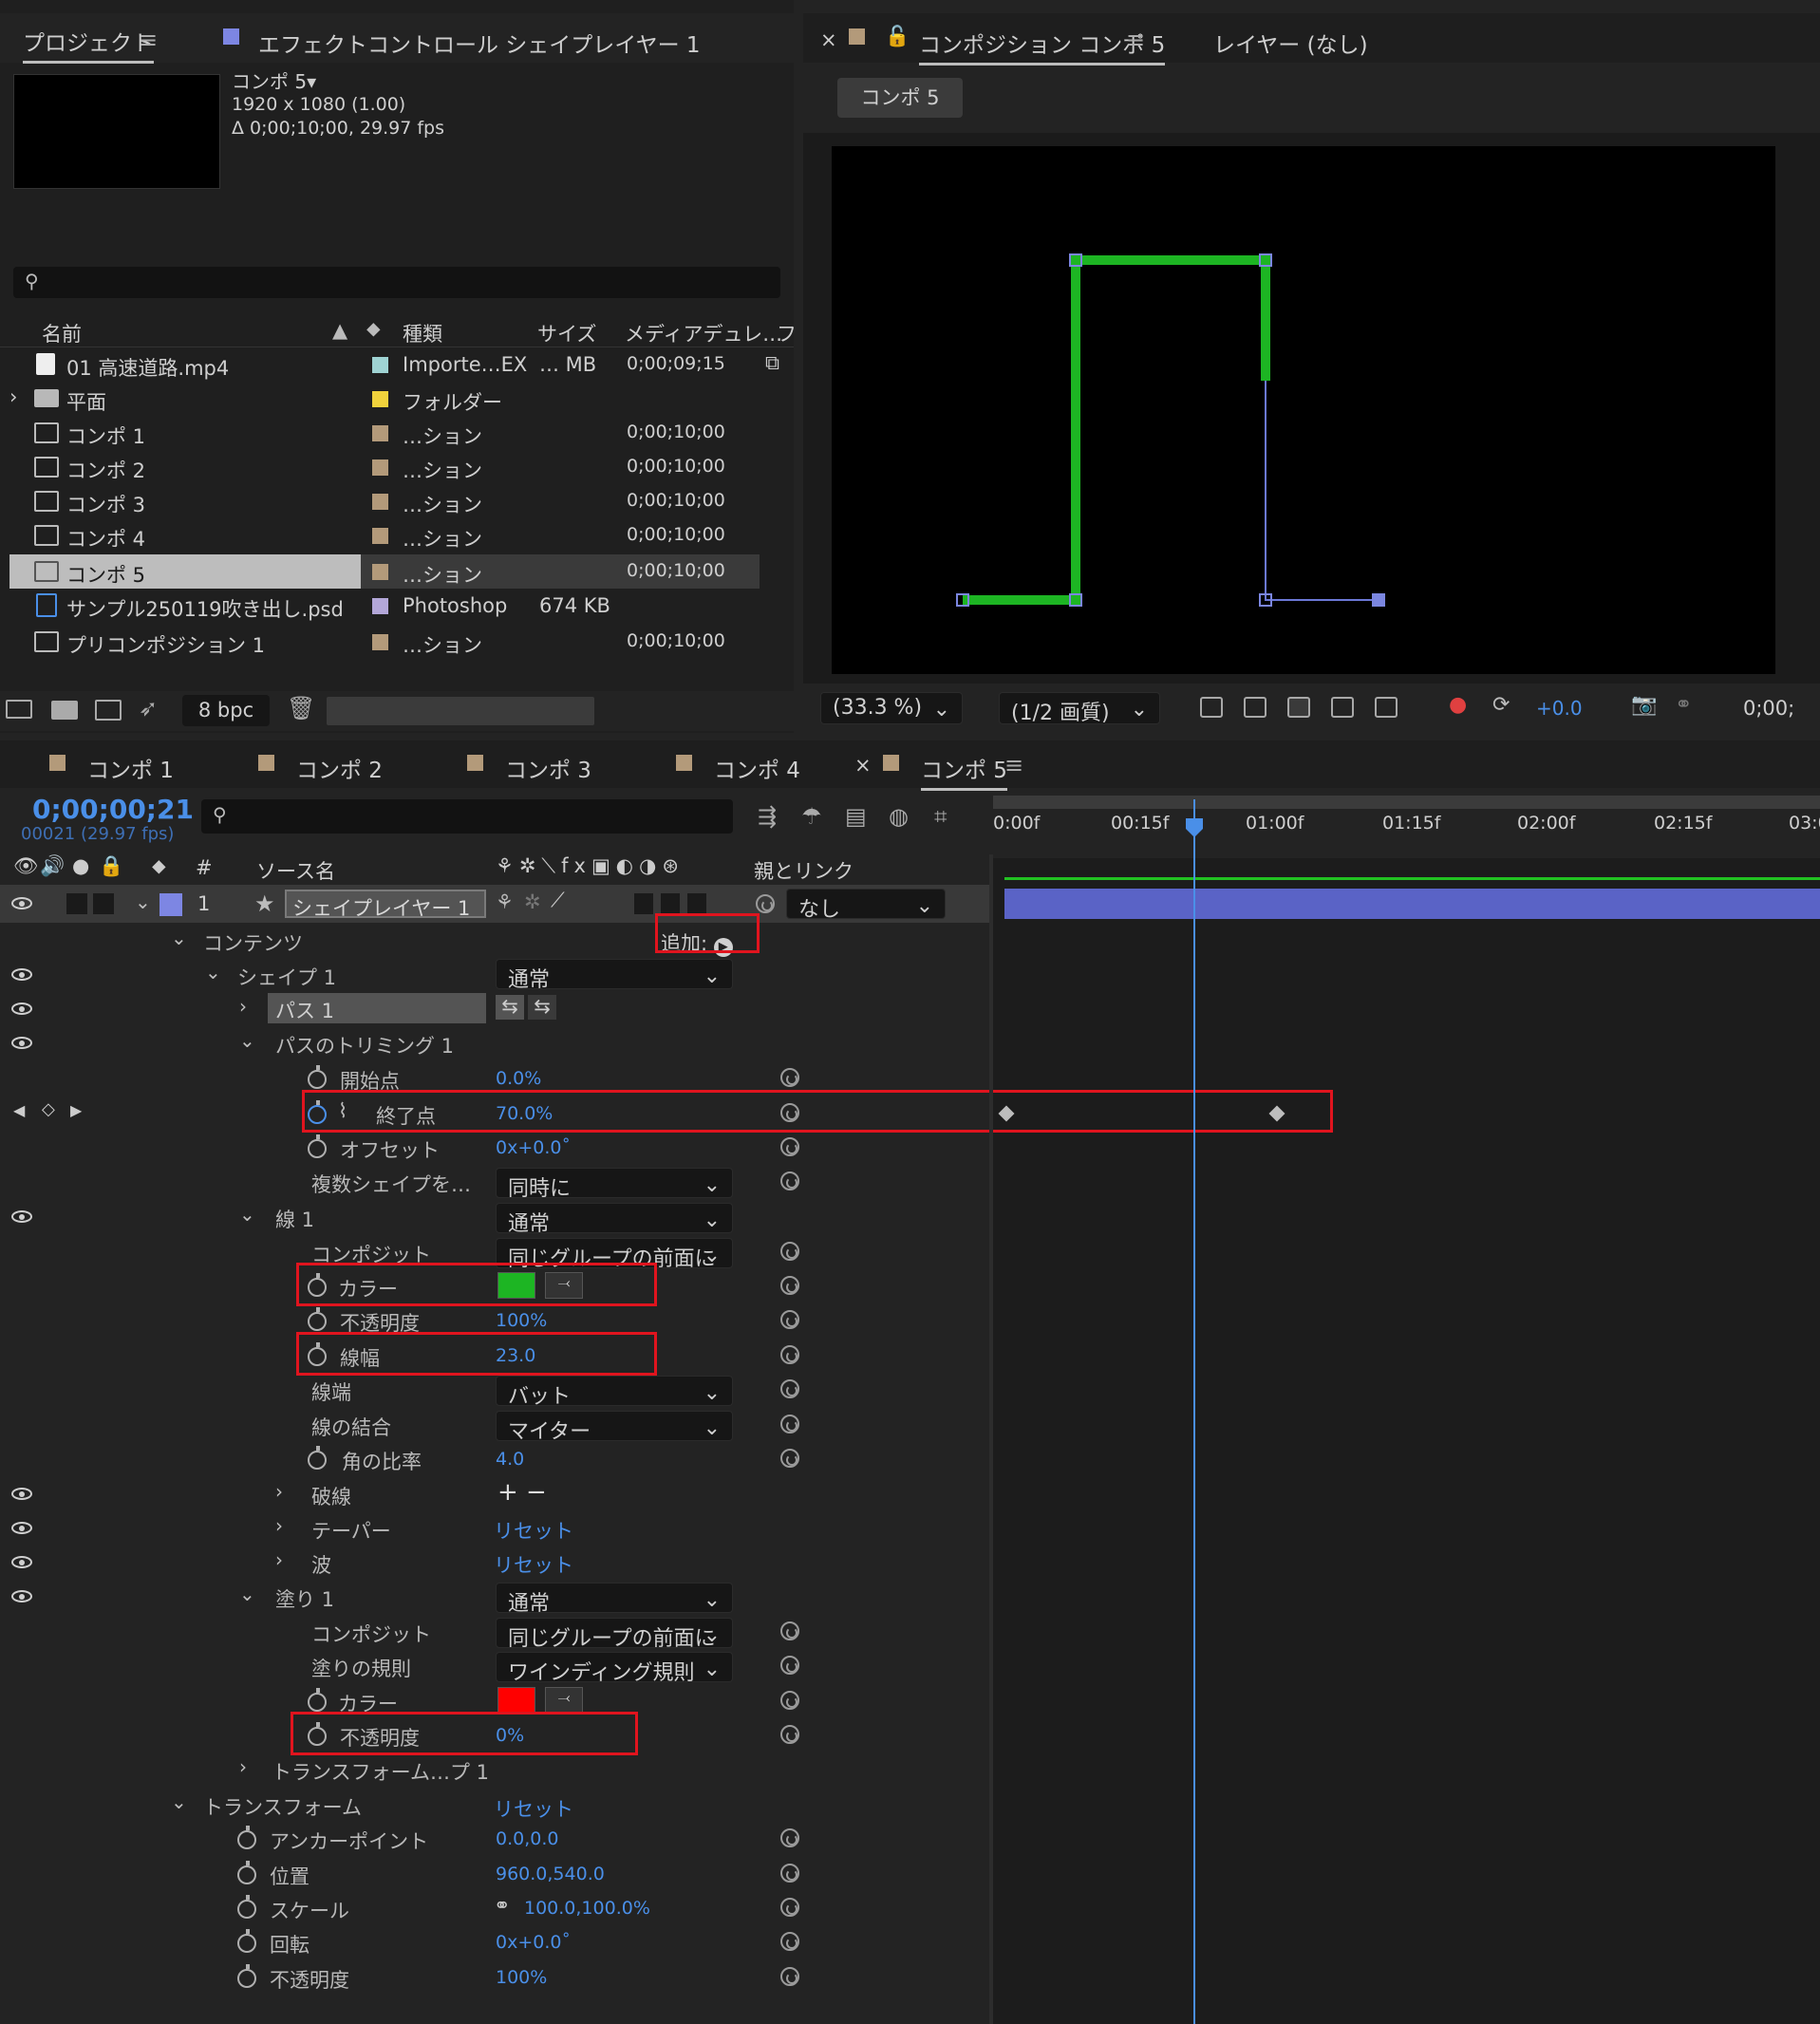  I want to click on prop-trim-paths: ⌄ パスのトリミング 1, so click(496, 1042).